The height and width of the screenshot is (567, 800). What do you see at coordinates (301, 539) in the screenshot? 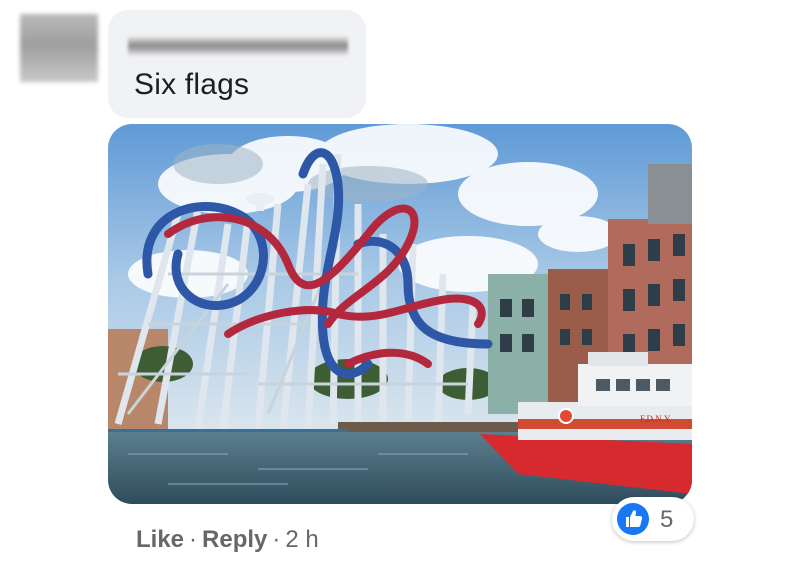
I see `timestamp: 2 h` at bounding box center [301, 539].